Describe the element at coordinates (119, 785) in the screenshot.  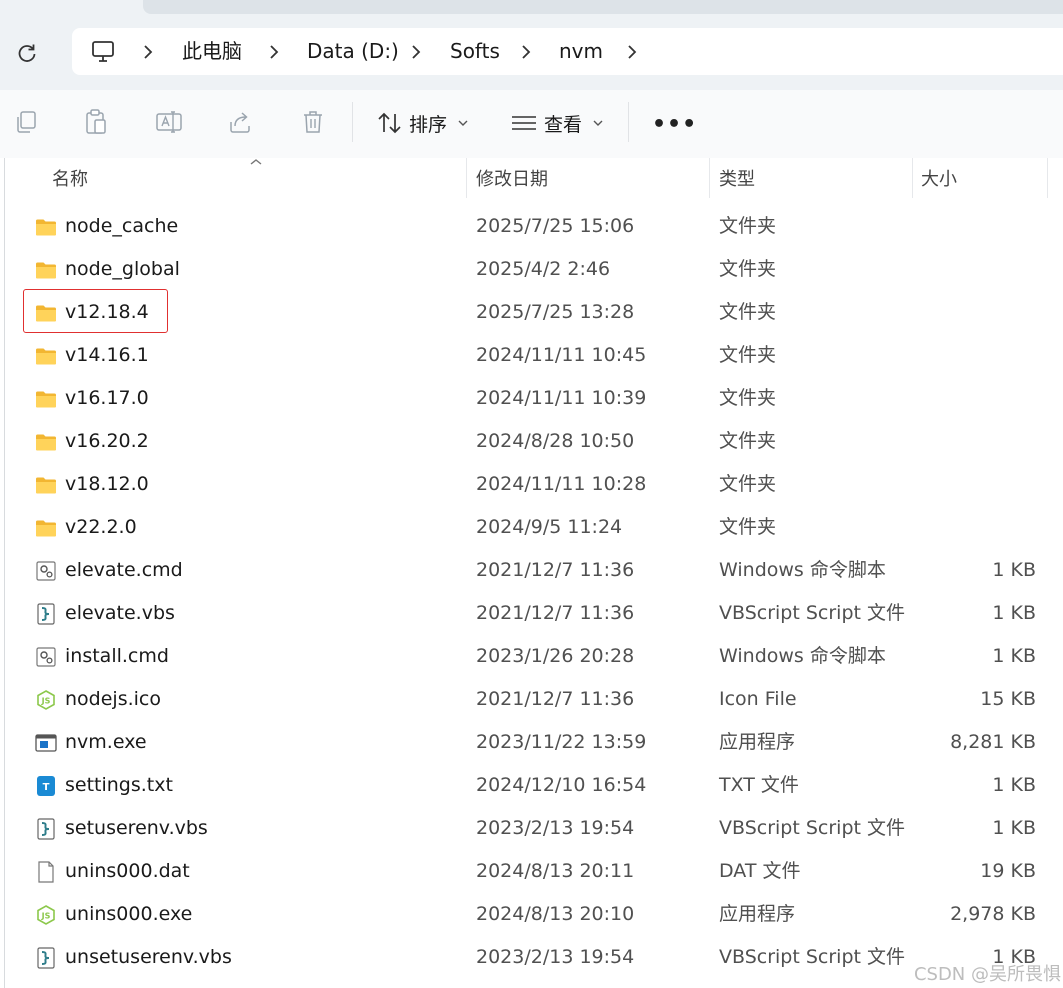
I see `file-name: settings.txt` at that location.